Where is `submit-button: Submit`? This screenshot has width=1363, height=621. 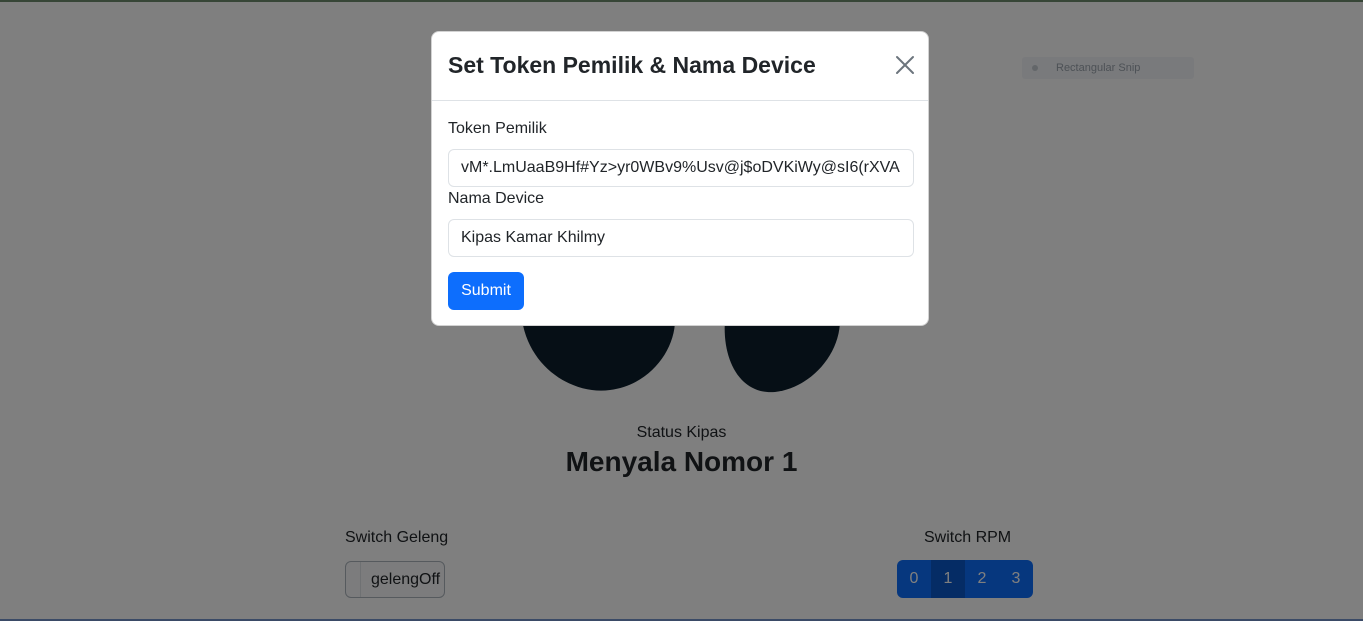
submit-button: Submit is located at coordinates (486, 291).